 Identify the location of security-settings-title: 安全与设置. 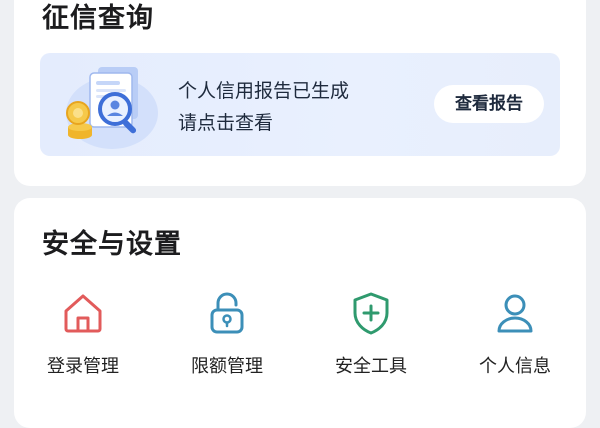
(112, 244).